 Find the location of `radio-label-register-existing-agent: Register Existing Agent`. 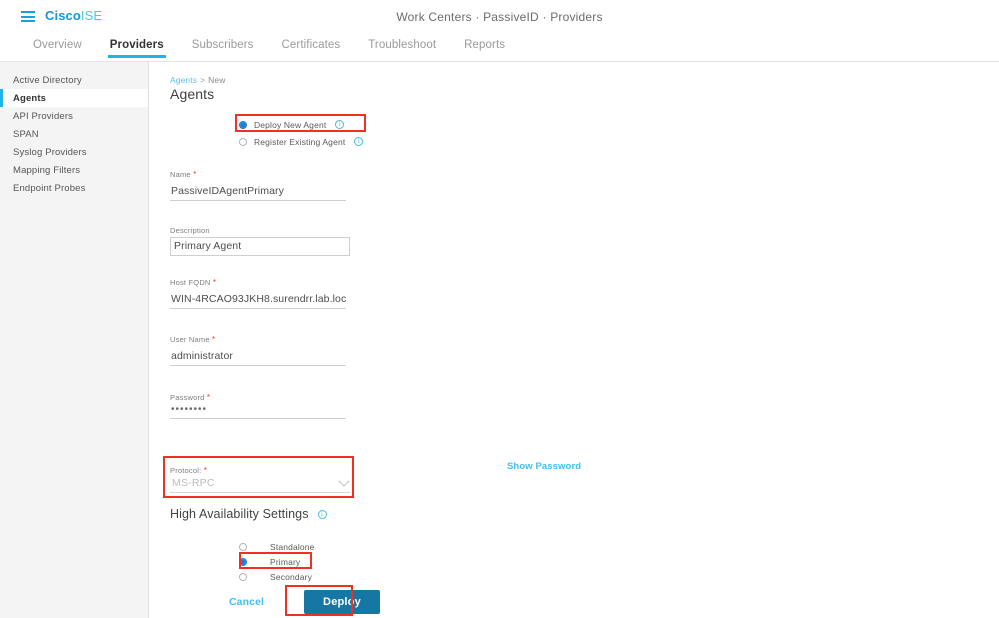

radio-label-register-existing-agent: Register Existing Agent is located at coordinates (300, 141).